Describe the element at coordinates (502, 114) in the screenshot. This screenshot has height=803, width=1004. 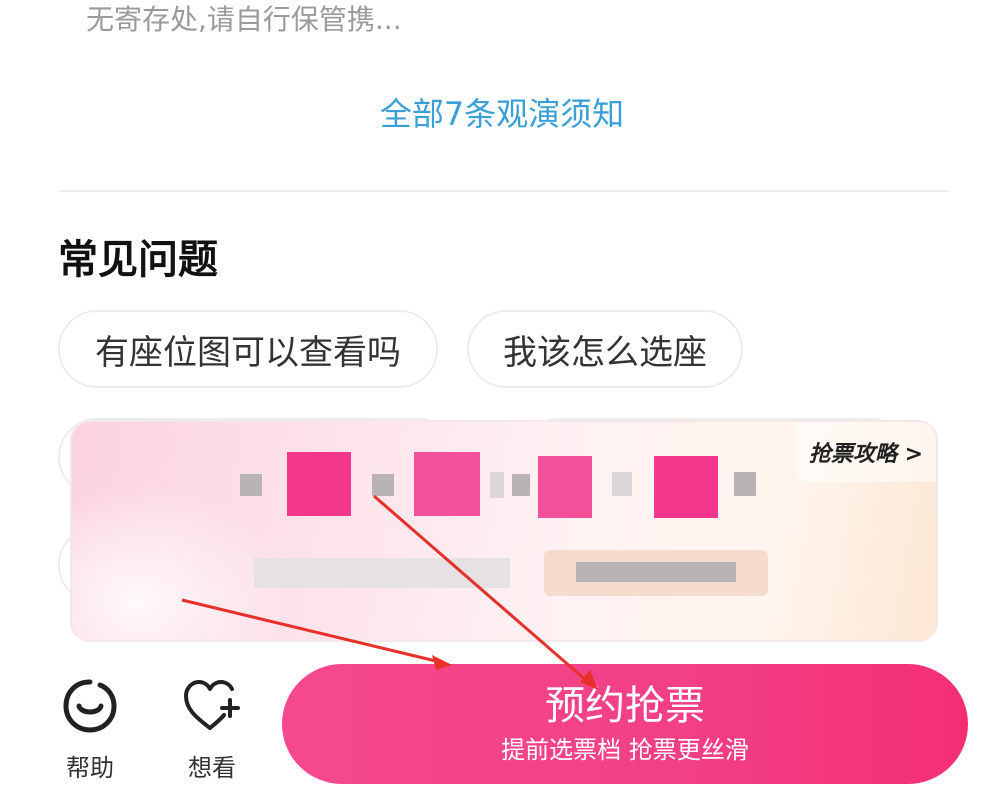
I see `all-notices-link: 全部7条观演须知` at that location.